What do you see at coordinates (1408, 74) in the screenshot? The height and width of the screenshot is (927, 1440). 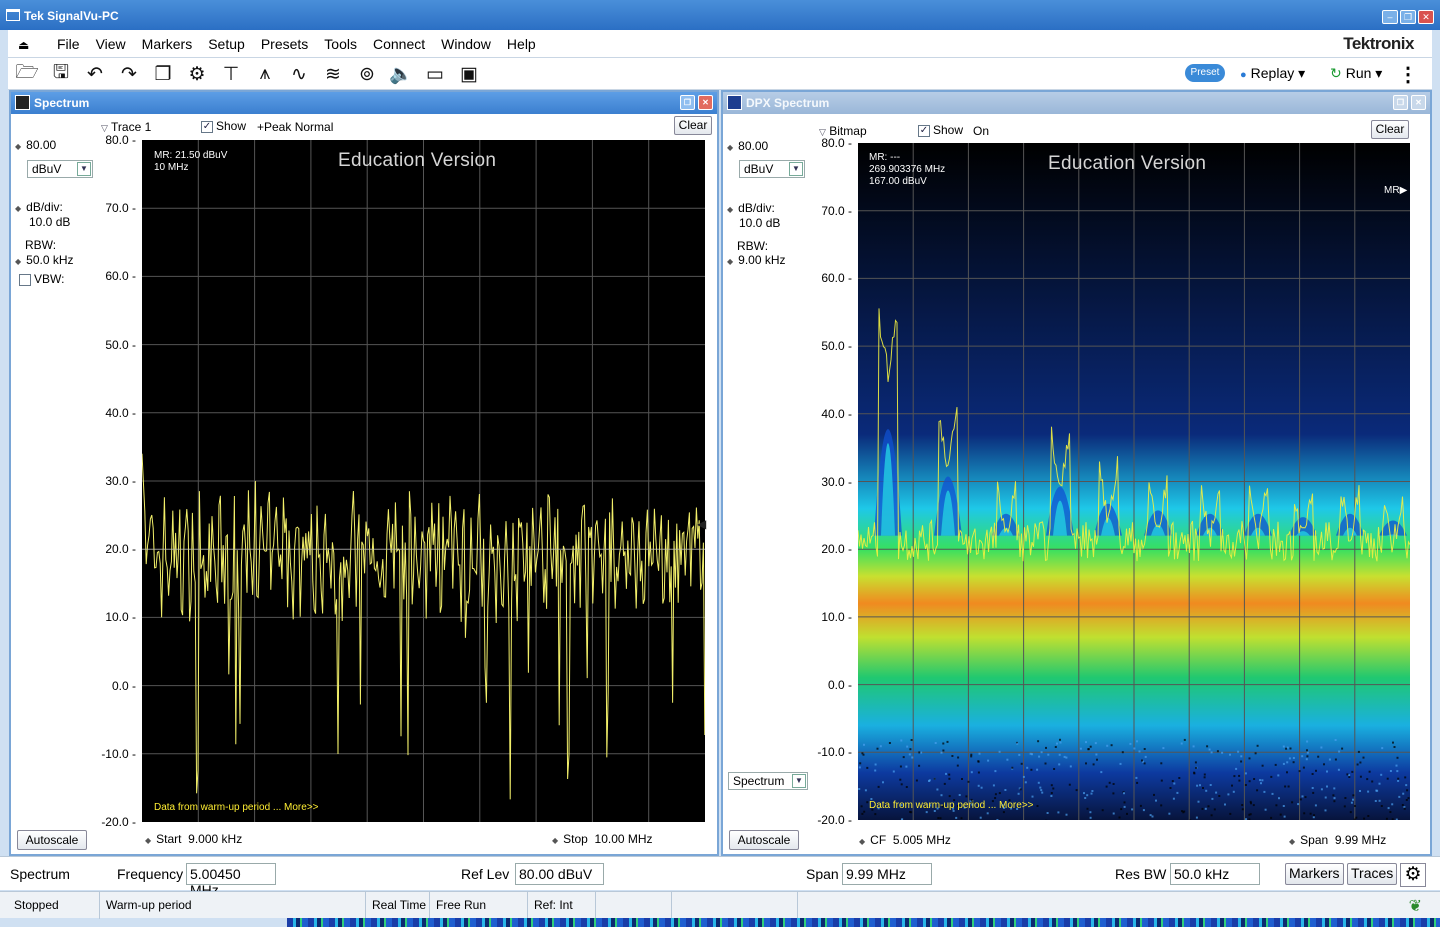 I see `more-icon: ⋮` at bounding box center [1408, 74].